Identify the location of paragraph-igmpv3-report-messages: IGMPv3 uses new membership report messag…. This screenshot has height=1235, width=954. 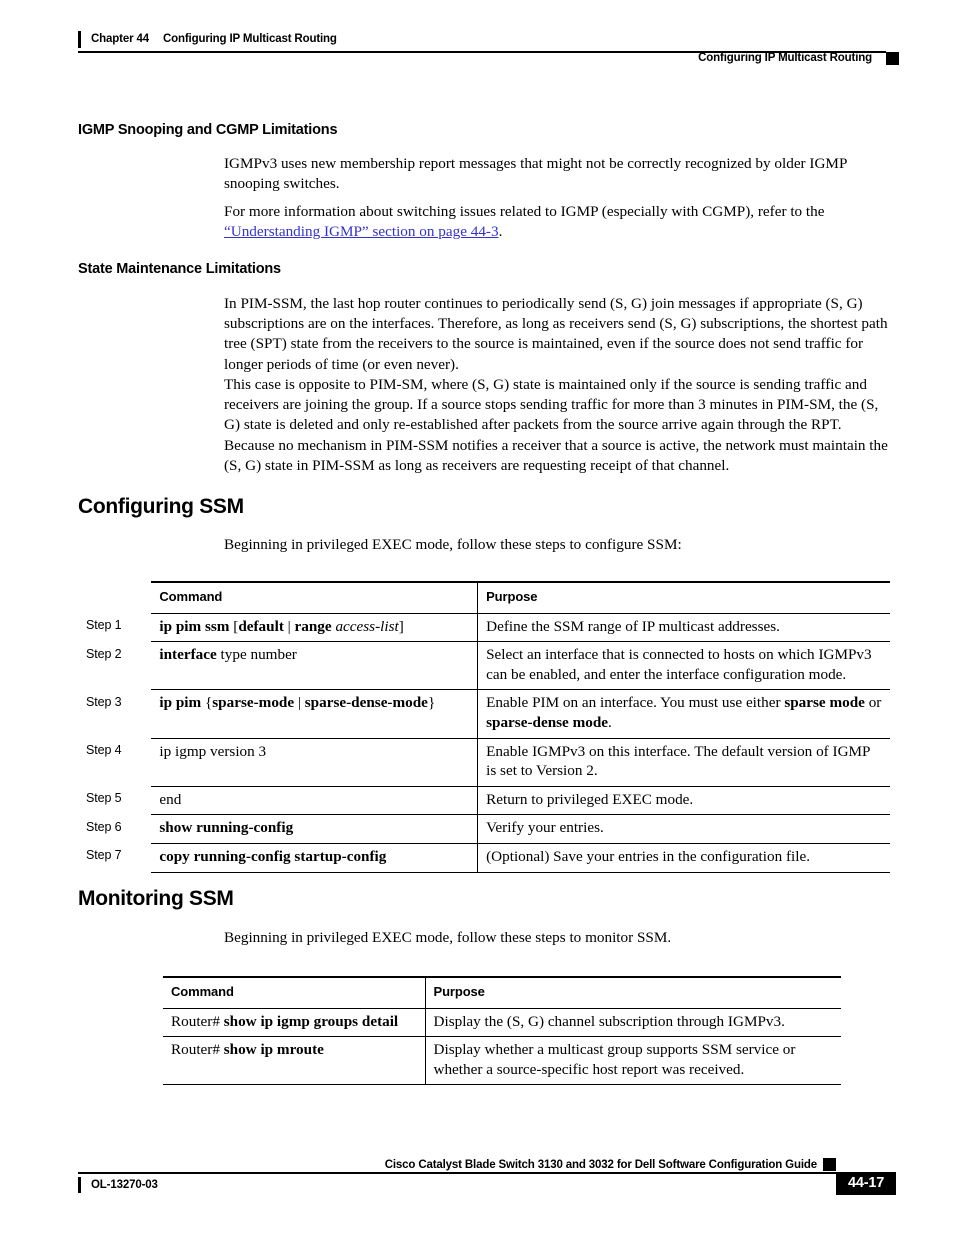
(535, 174).